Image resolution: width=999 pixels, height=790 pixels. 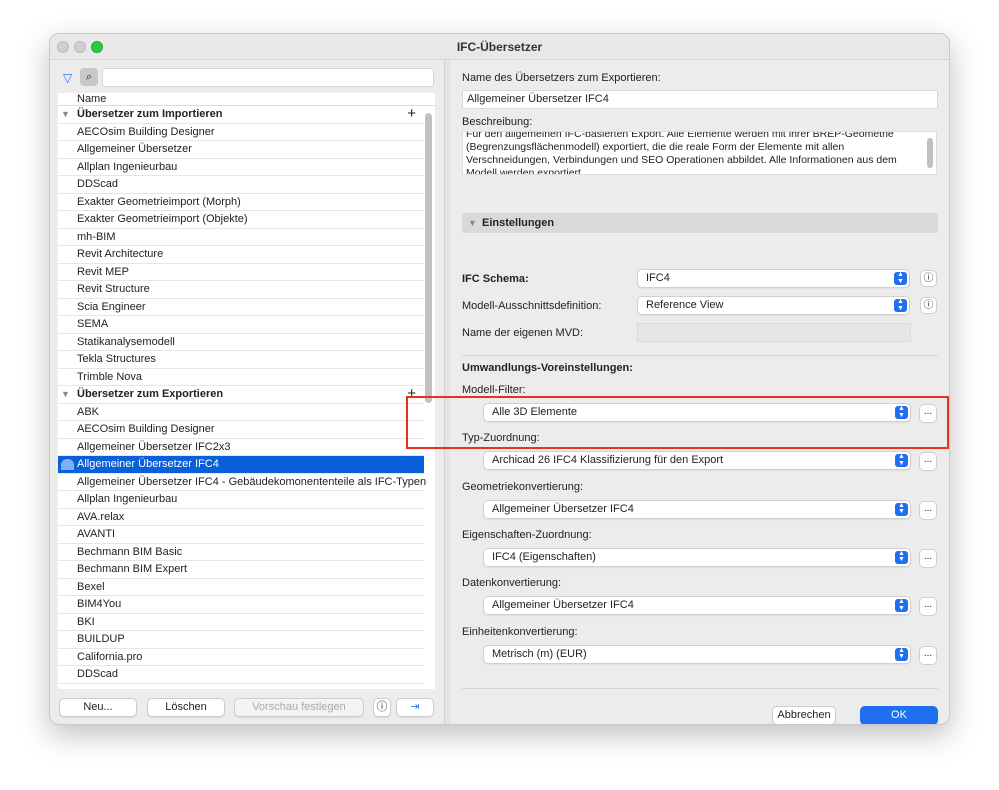 I want to click on property-mapping-label: Eigenschaften-Zuordnung:, so click(x=527, y=534).